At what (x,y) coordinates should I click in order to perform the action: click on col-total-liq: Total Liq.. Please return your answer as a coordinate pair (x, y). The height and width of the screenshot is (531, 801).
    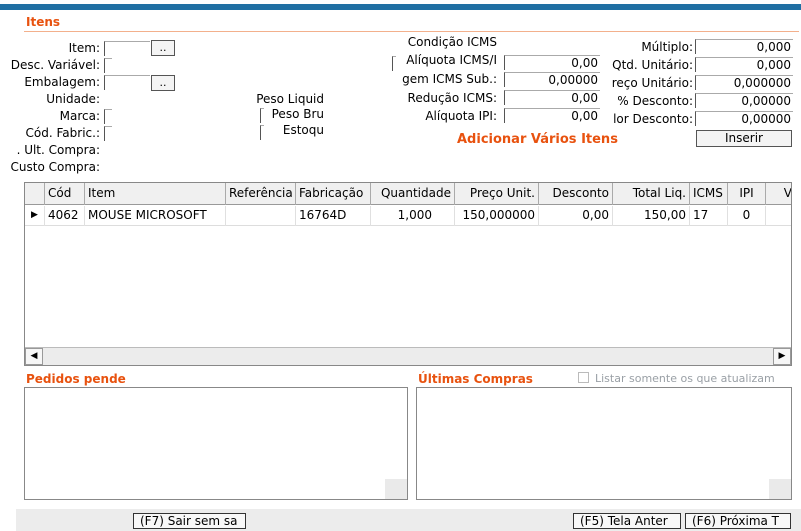
    Looking at the image, I should click on (651, 194).